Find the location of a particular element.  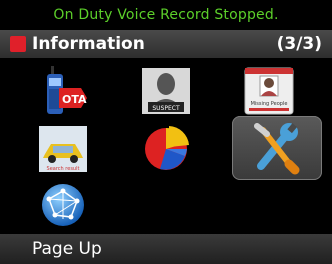

page-indicator: (3/3) is located at coordinates (299, 44).